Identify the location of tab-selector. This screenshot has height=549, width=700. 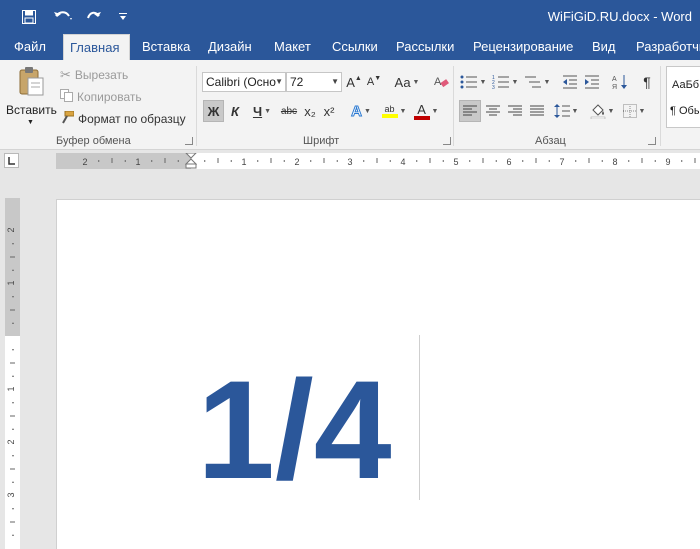
(11, 160).